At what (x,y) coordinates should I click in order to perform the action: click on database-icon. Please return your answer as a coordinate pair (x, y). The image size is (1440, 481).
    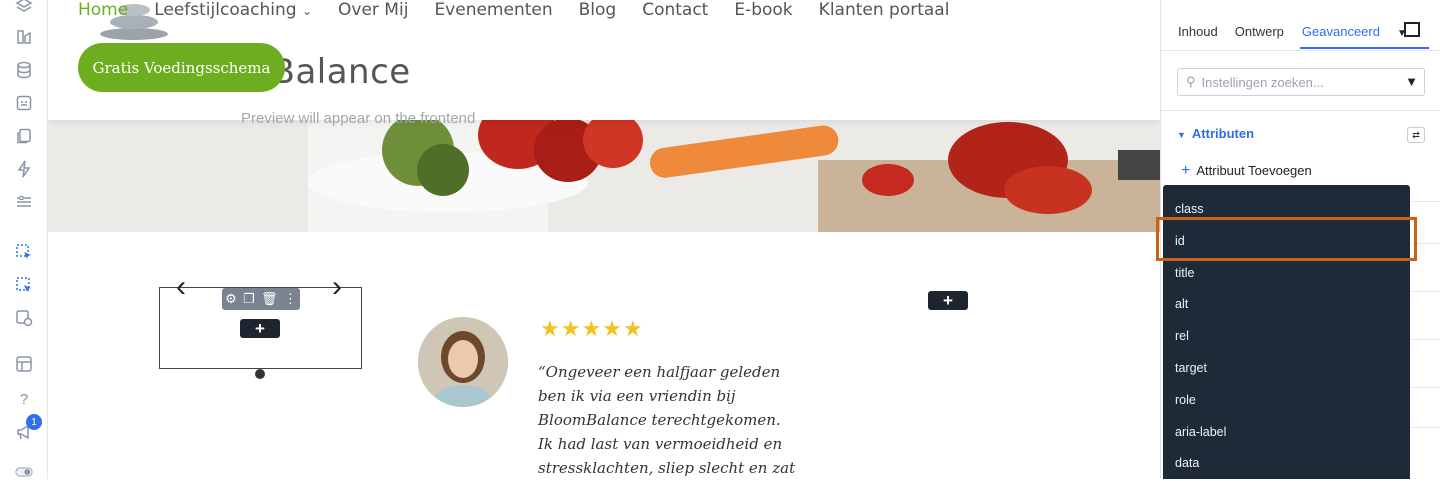
    Looking at the image, I should click on (24, 70).